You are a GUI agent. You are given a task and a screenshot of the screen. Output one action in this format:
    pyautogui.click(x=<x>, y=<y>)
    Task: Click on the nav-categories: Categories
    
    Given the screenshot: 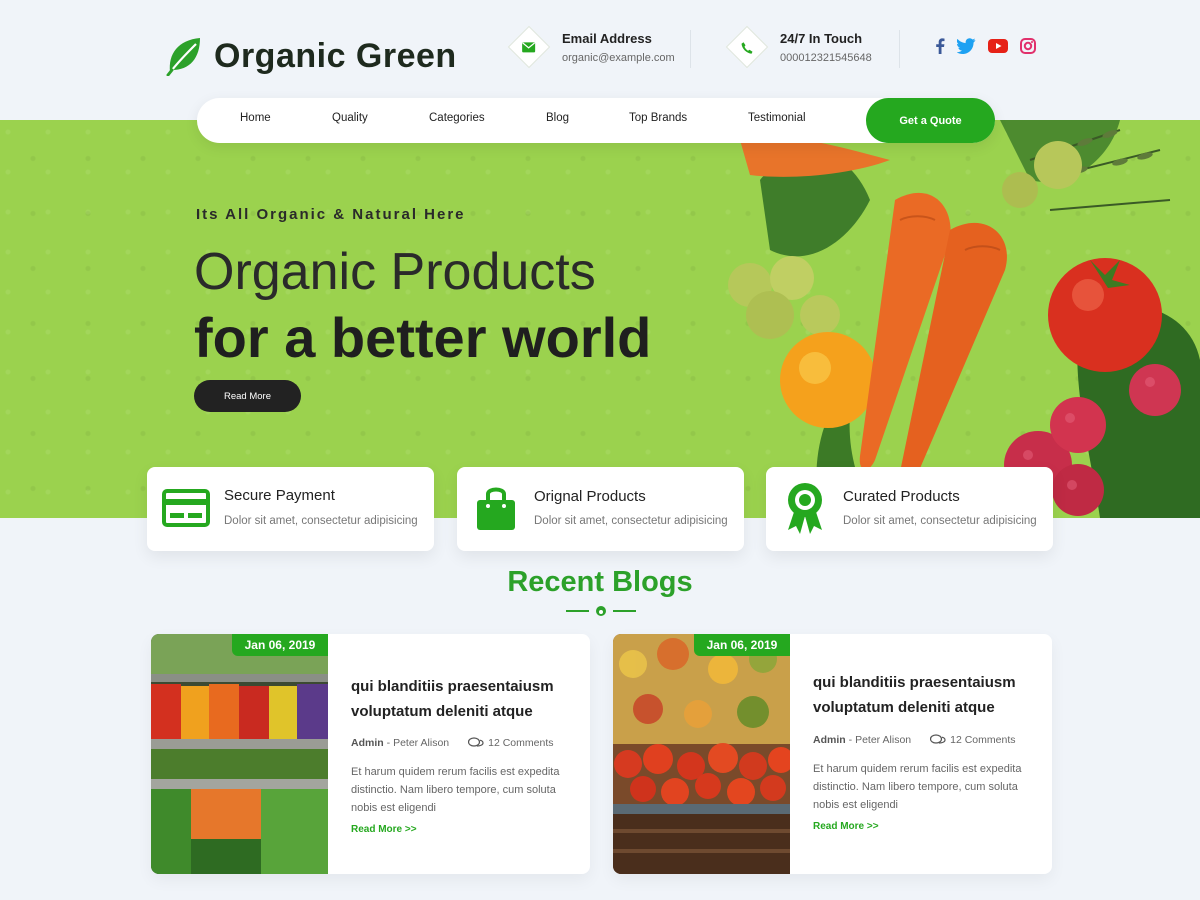 What is the action you would take?
    pyautogui.click(x=457, y=118)
    